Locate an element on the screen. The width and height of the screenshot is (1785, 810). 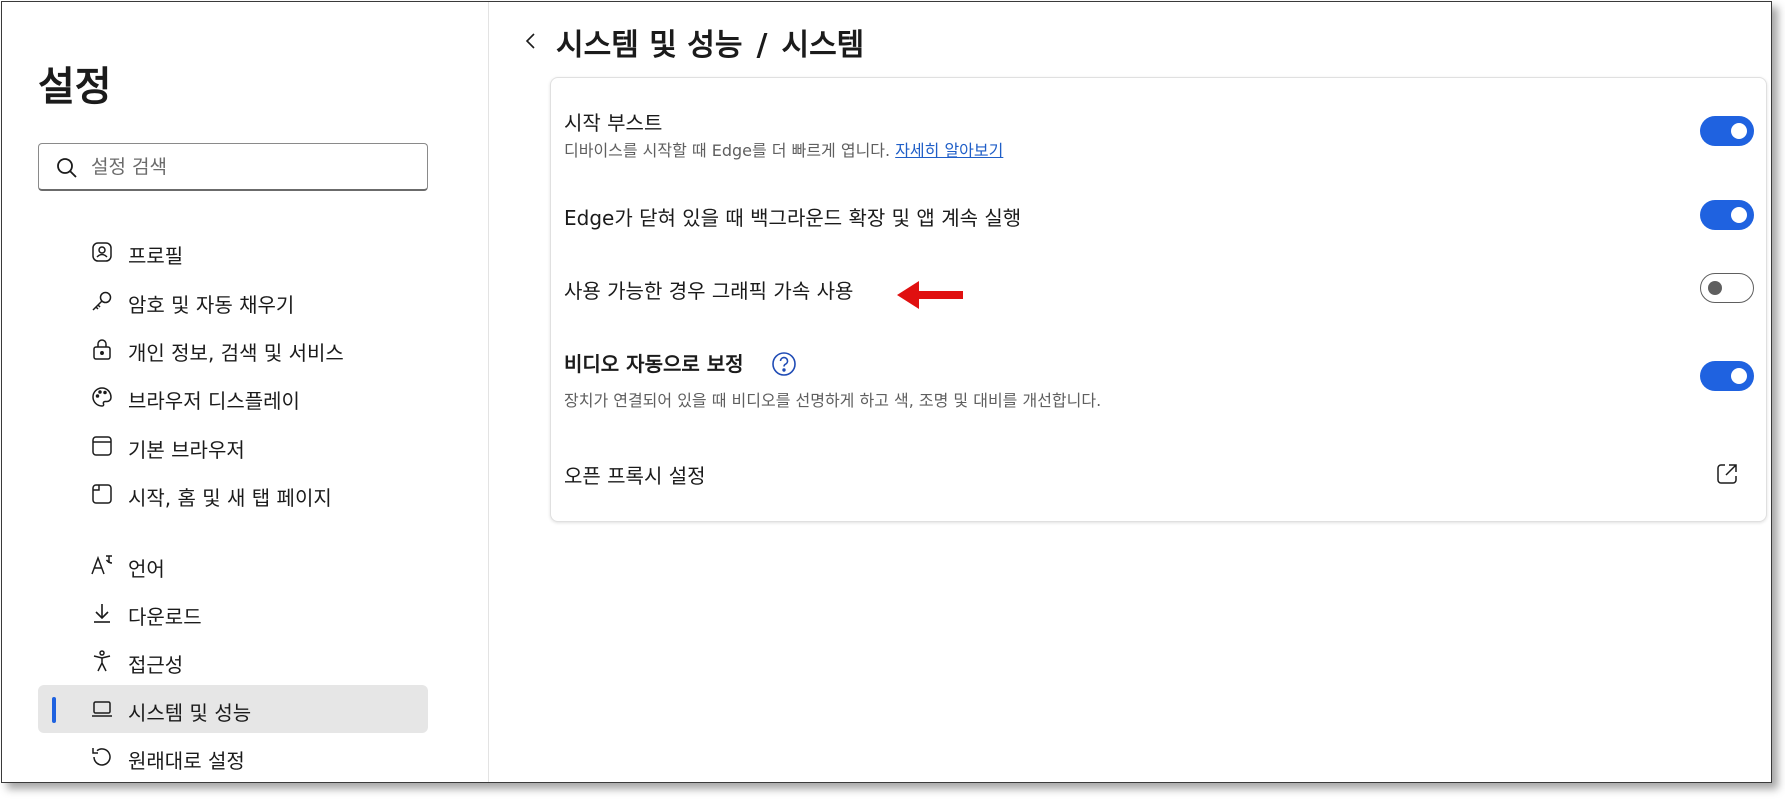
learn-more-link: 자세히 알아보기 is located at coordinates (949, 150).